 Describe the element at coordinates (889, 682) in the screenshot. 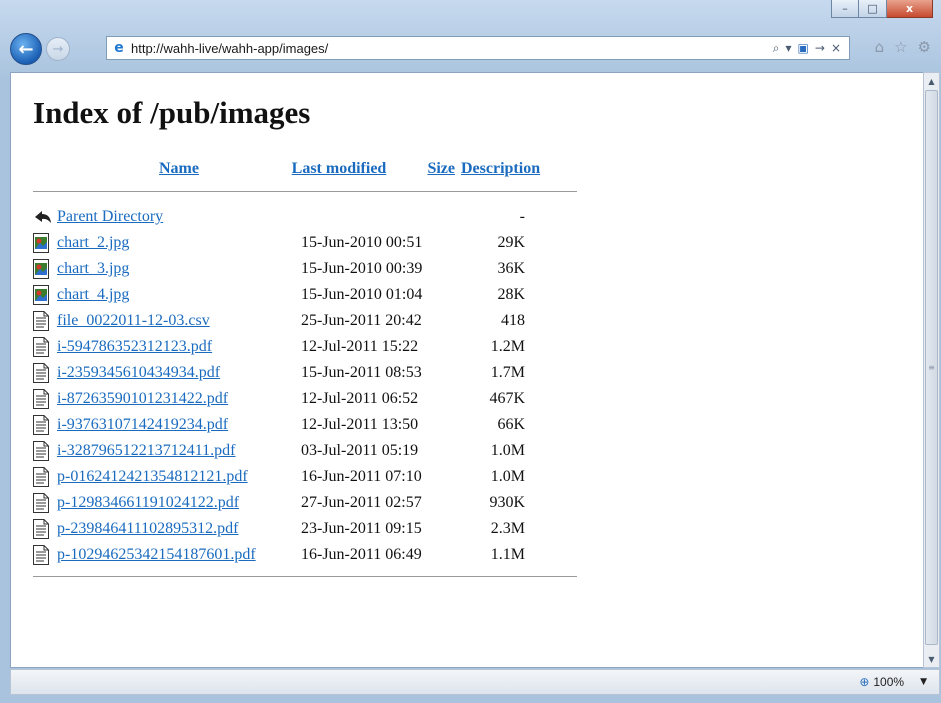

I see `zoom-level: 100%` at that location.